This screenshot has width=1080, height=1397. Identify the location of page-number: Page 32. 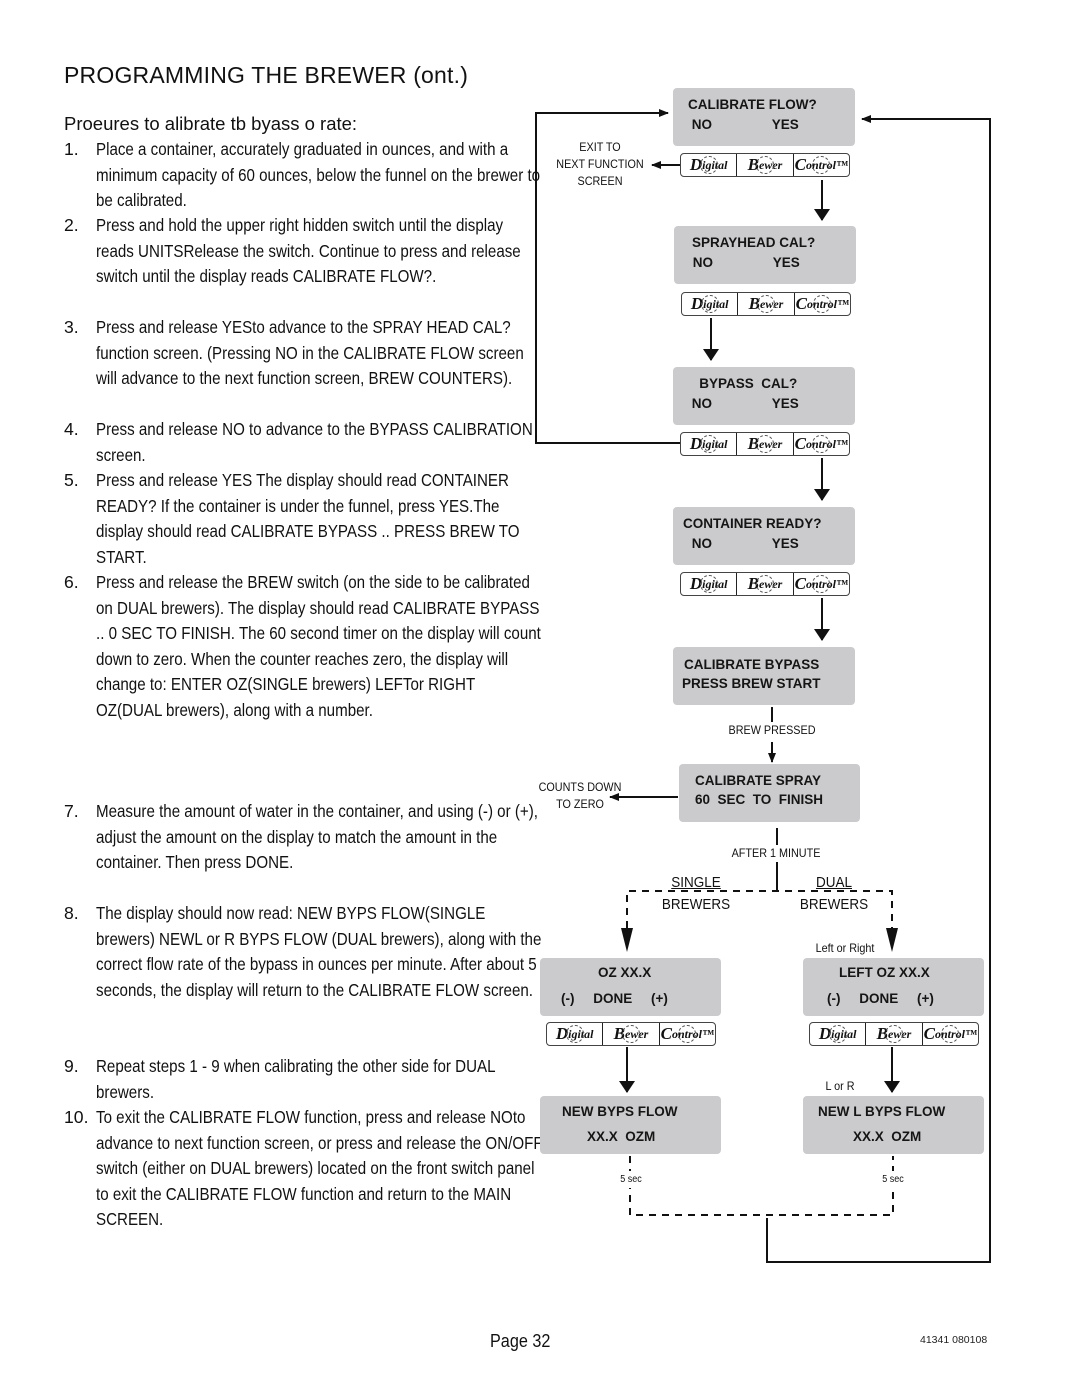
(520, 1341).